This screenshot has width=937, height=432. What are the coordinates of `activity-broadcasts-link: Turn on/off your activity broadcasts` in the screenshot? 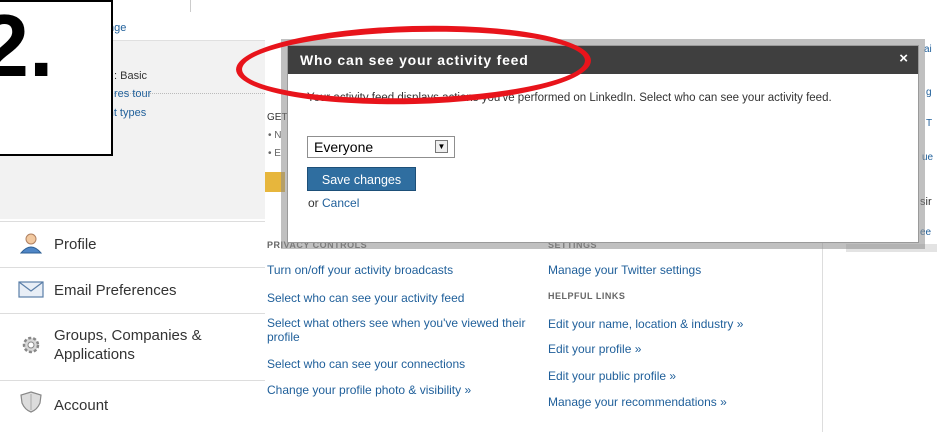 It's located at (360, 270).